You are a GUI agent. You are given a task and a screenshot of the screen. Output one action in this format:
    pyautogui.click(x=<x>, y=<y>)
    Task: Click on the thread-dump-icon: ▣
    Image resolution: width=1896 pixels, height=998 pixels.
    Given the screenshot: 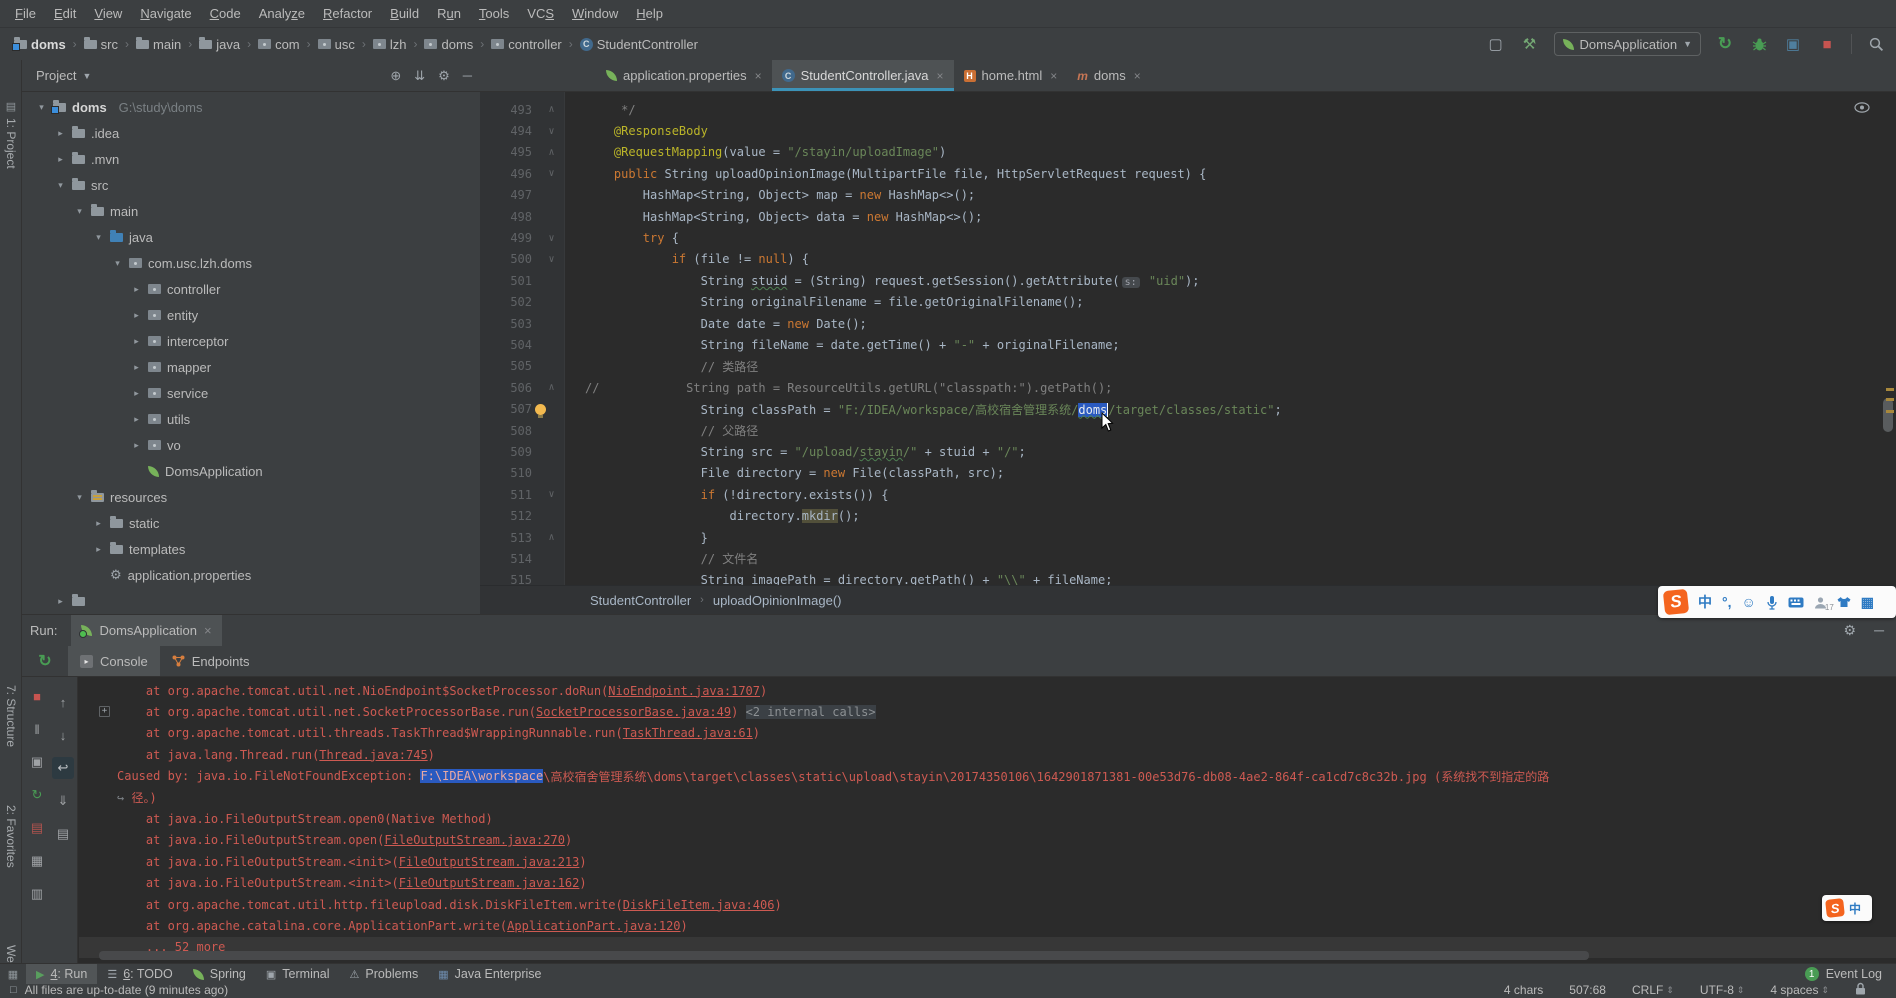 What is the action you would take?
    pyautogui.click(x=37, y=762)
    